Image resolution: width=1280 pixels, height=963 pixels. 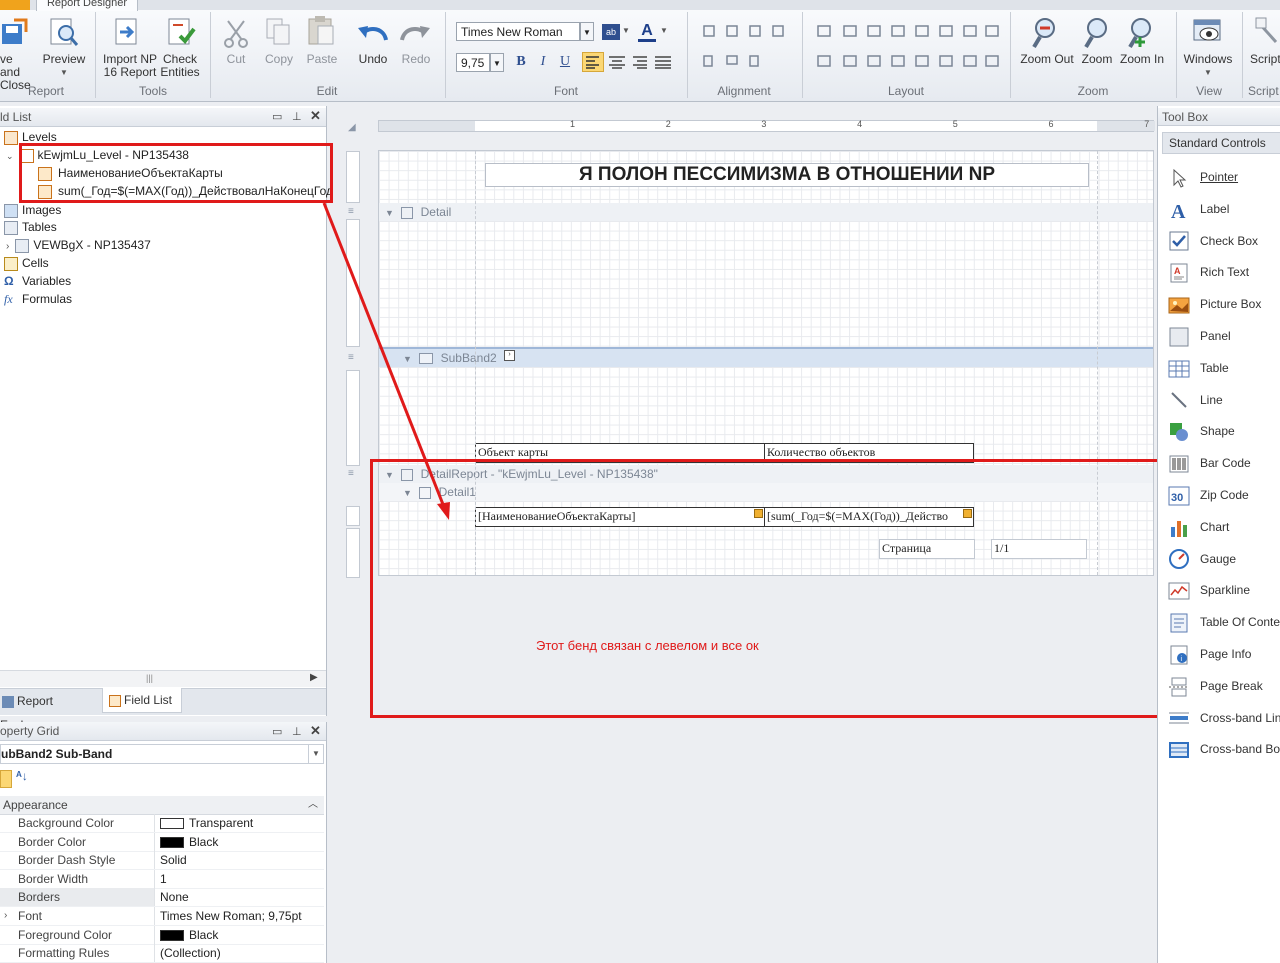 What do you see at coordinates (38, 299) in the screenshot?
I see `tree-item-formulas: fx Formulas` at bounding box center [38, 299].